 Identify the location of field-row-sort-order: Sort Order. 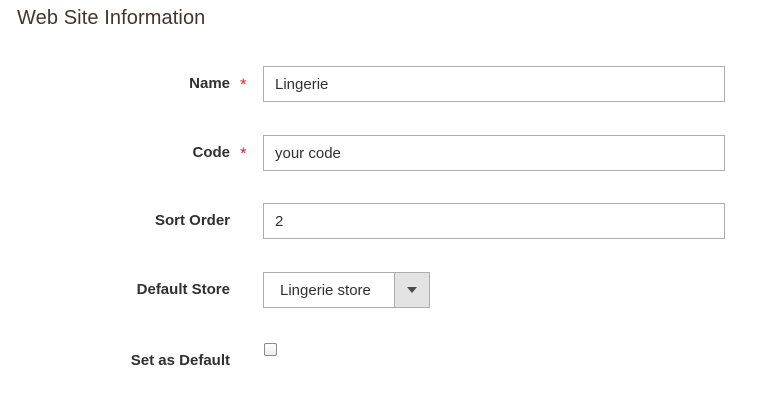
(384, 221).